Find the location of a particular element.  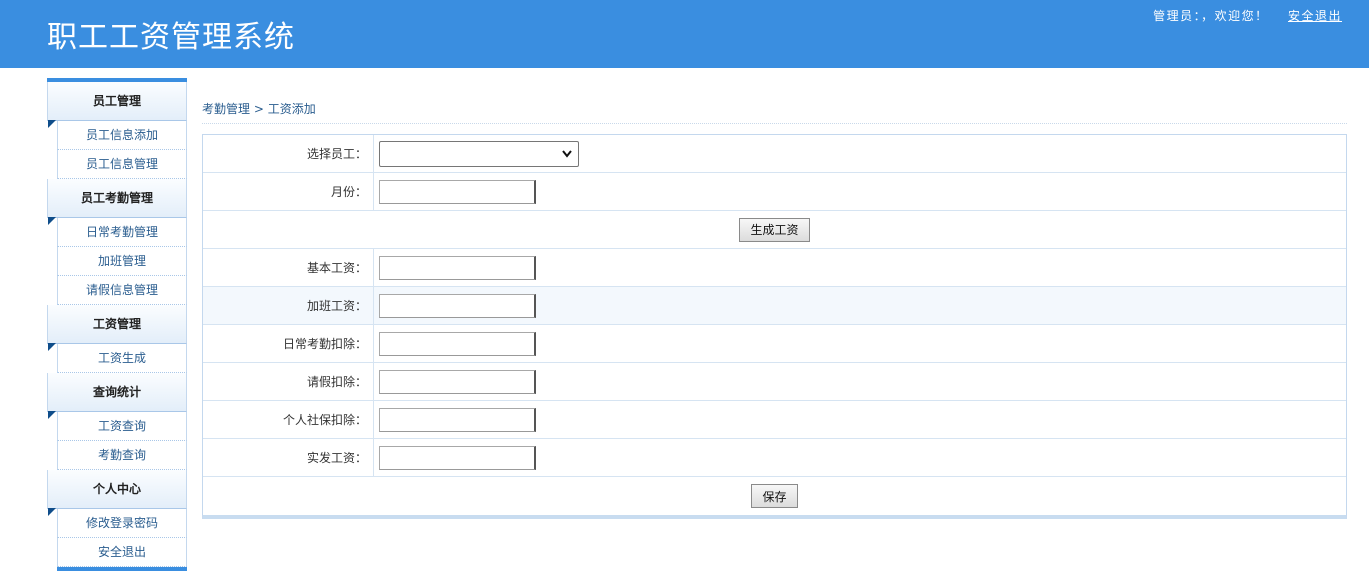

leave-deduction-input is located at coordinates (457, 381).